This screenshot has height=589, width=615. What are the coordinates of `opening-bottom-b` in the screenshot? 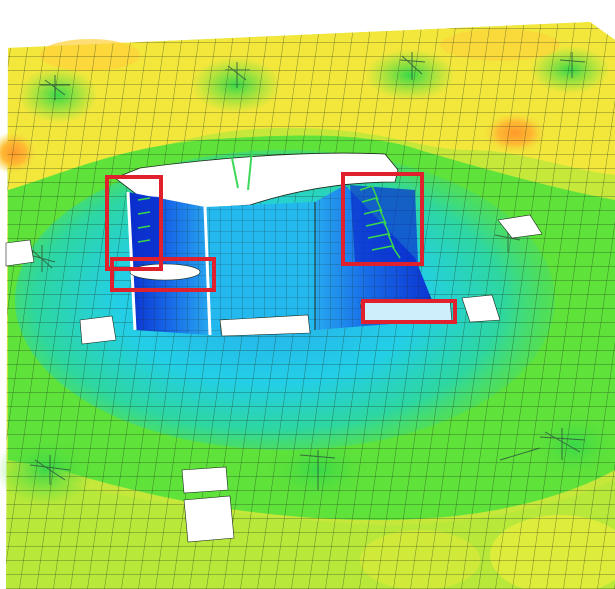 It's located at (209, 519).